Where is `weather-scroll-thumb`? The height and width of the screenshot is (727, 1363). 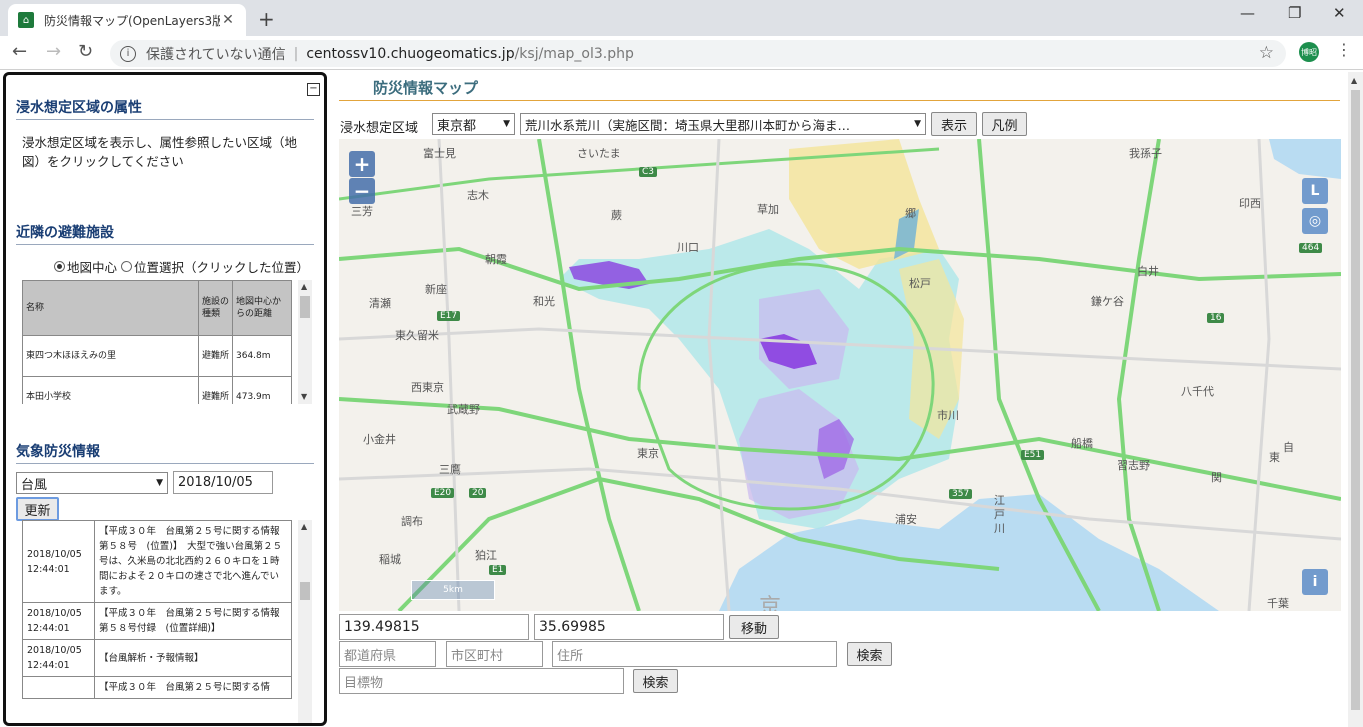 weather-scroll-thumb is located at coordinates (305, 591).